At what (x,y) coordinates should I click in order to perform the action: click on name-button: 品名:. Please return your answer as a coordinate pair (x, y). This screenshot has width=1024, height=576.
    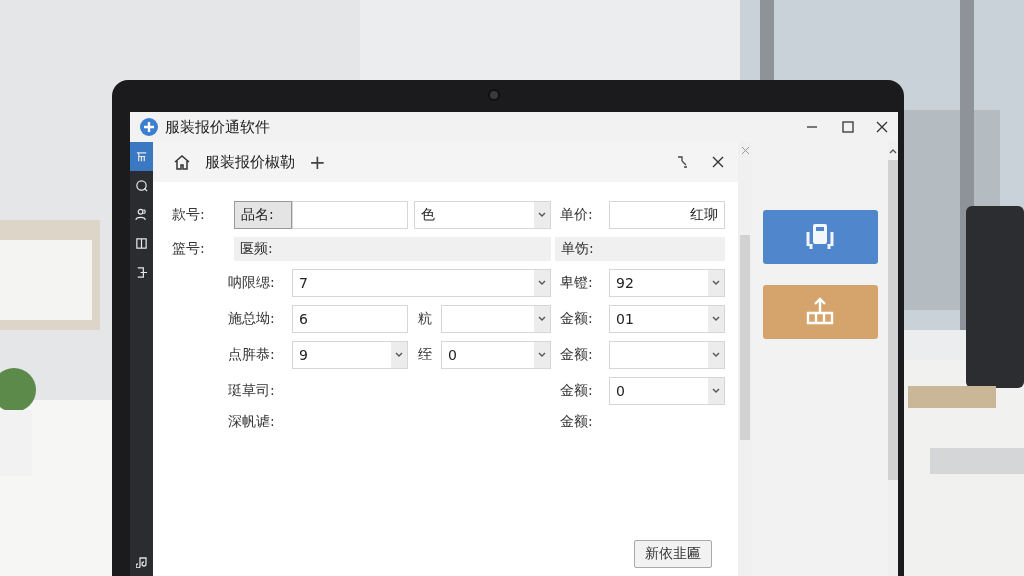
    Looking at the image, I should click on (263, 215).